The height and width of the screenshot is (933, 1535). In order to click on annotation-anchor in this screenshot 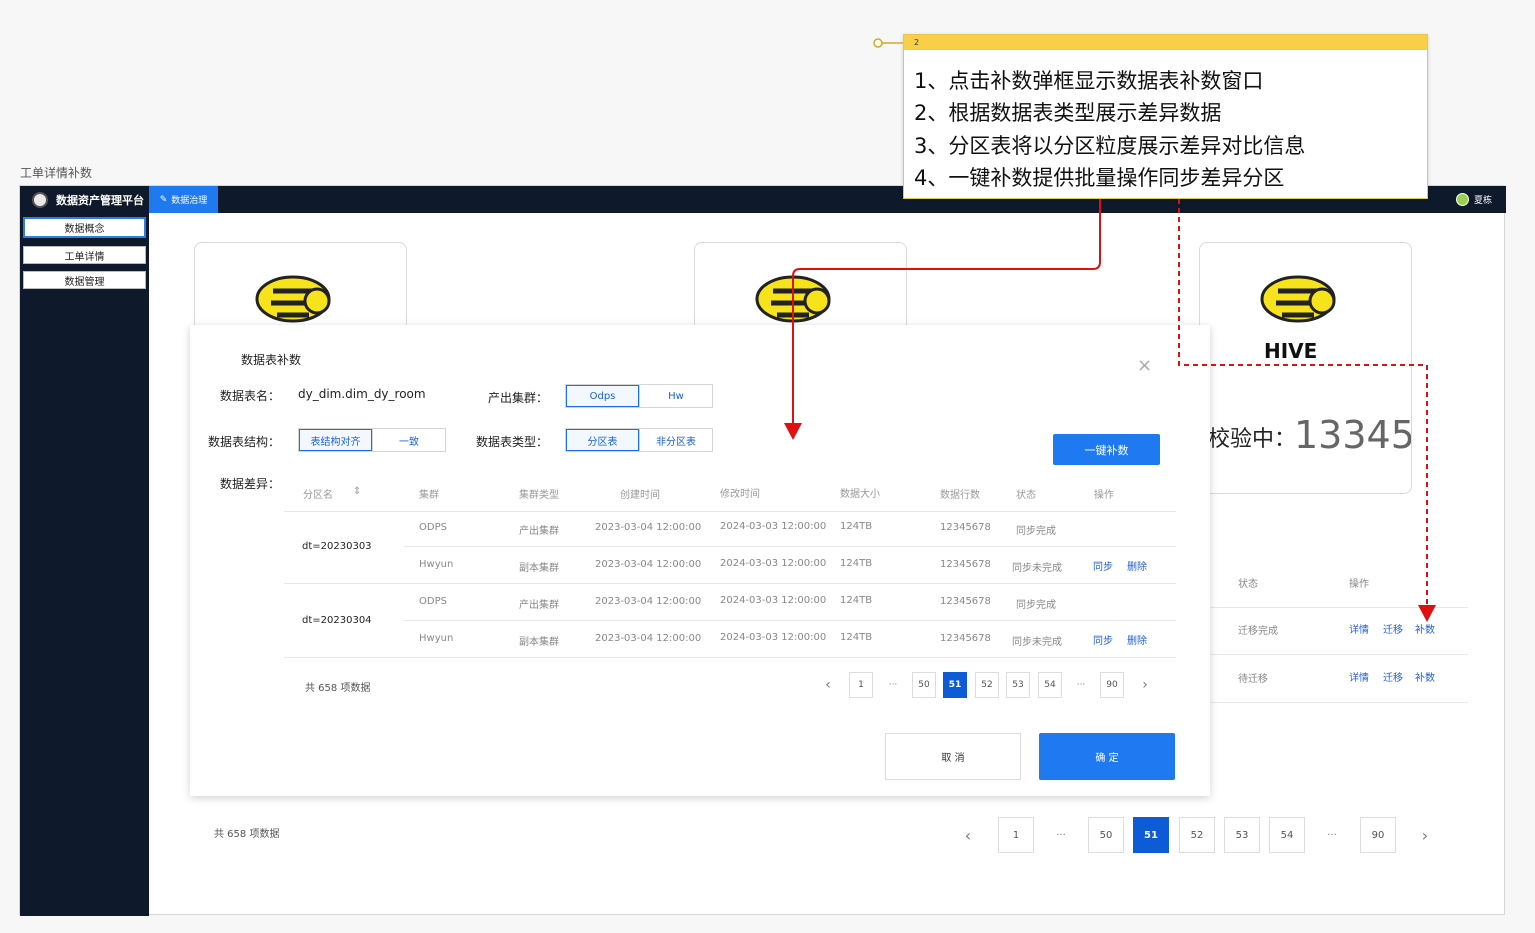, I will do `click(878, 43)`.